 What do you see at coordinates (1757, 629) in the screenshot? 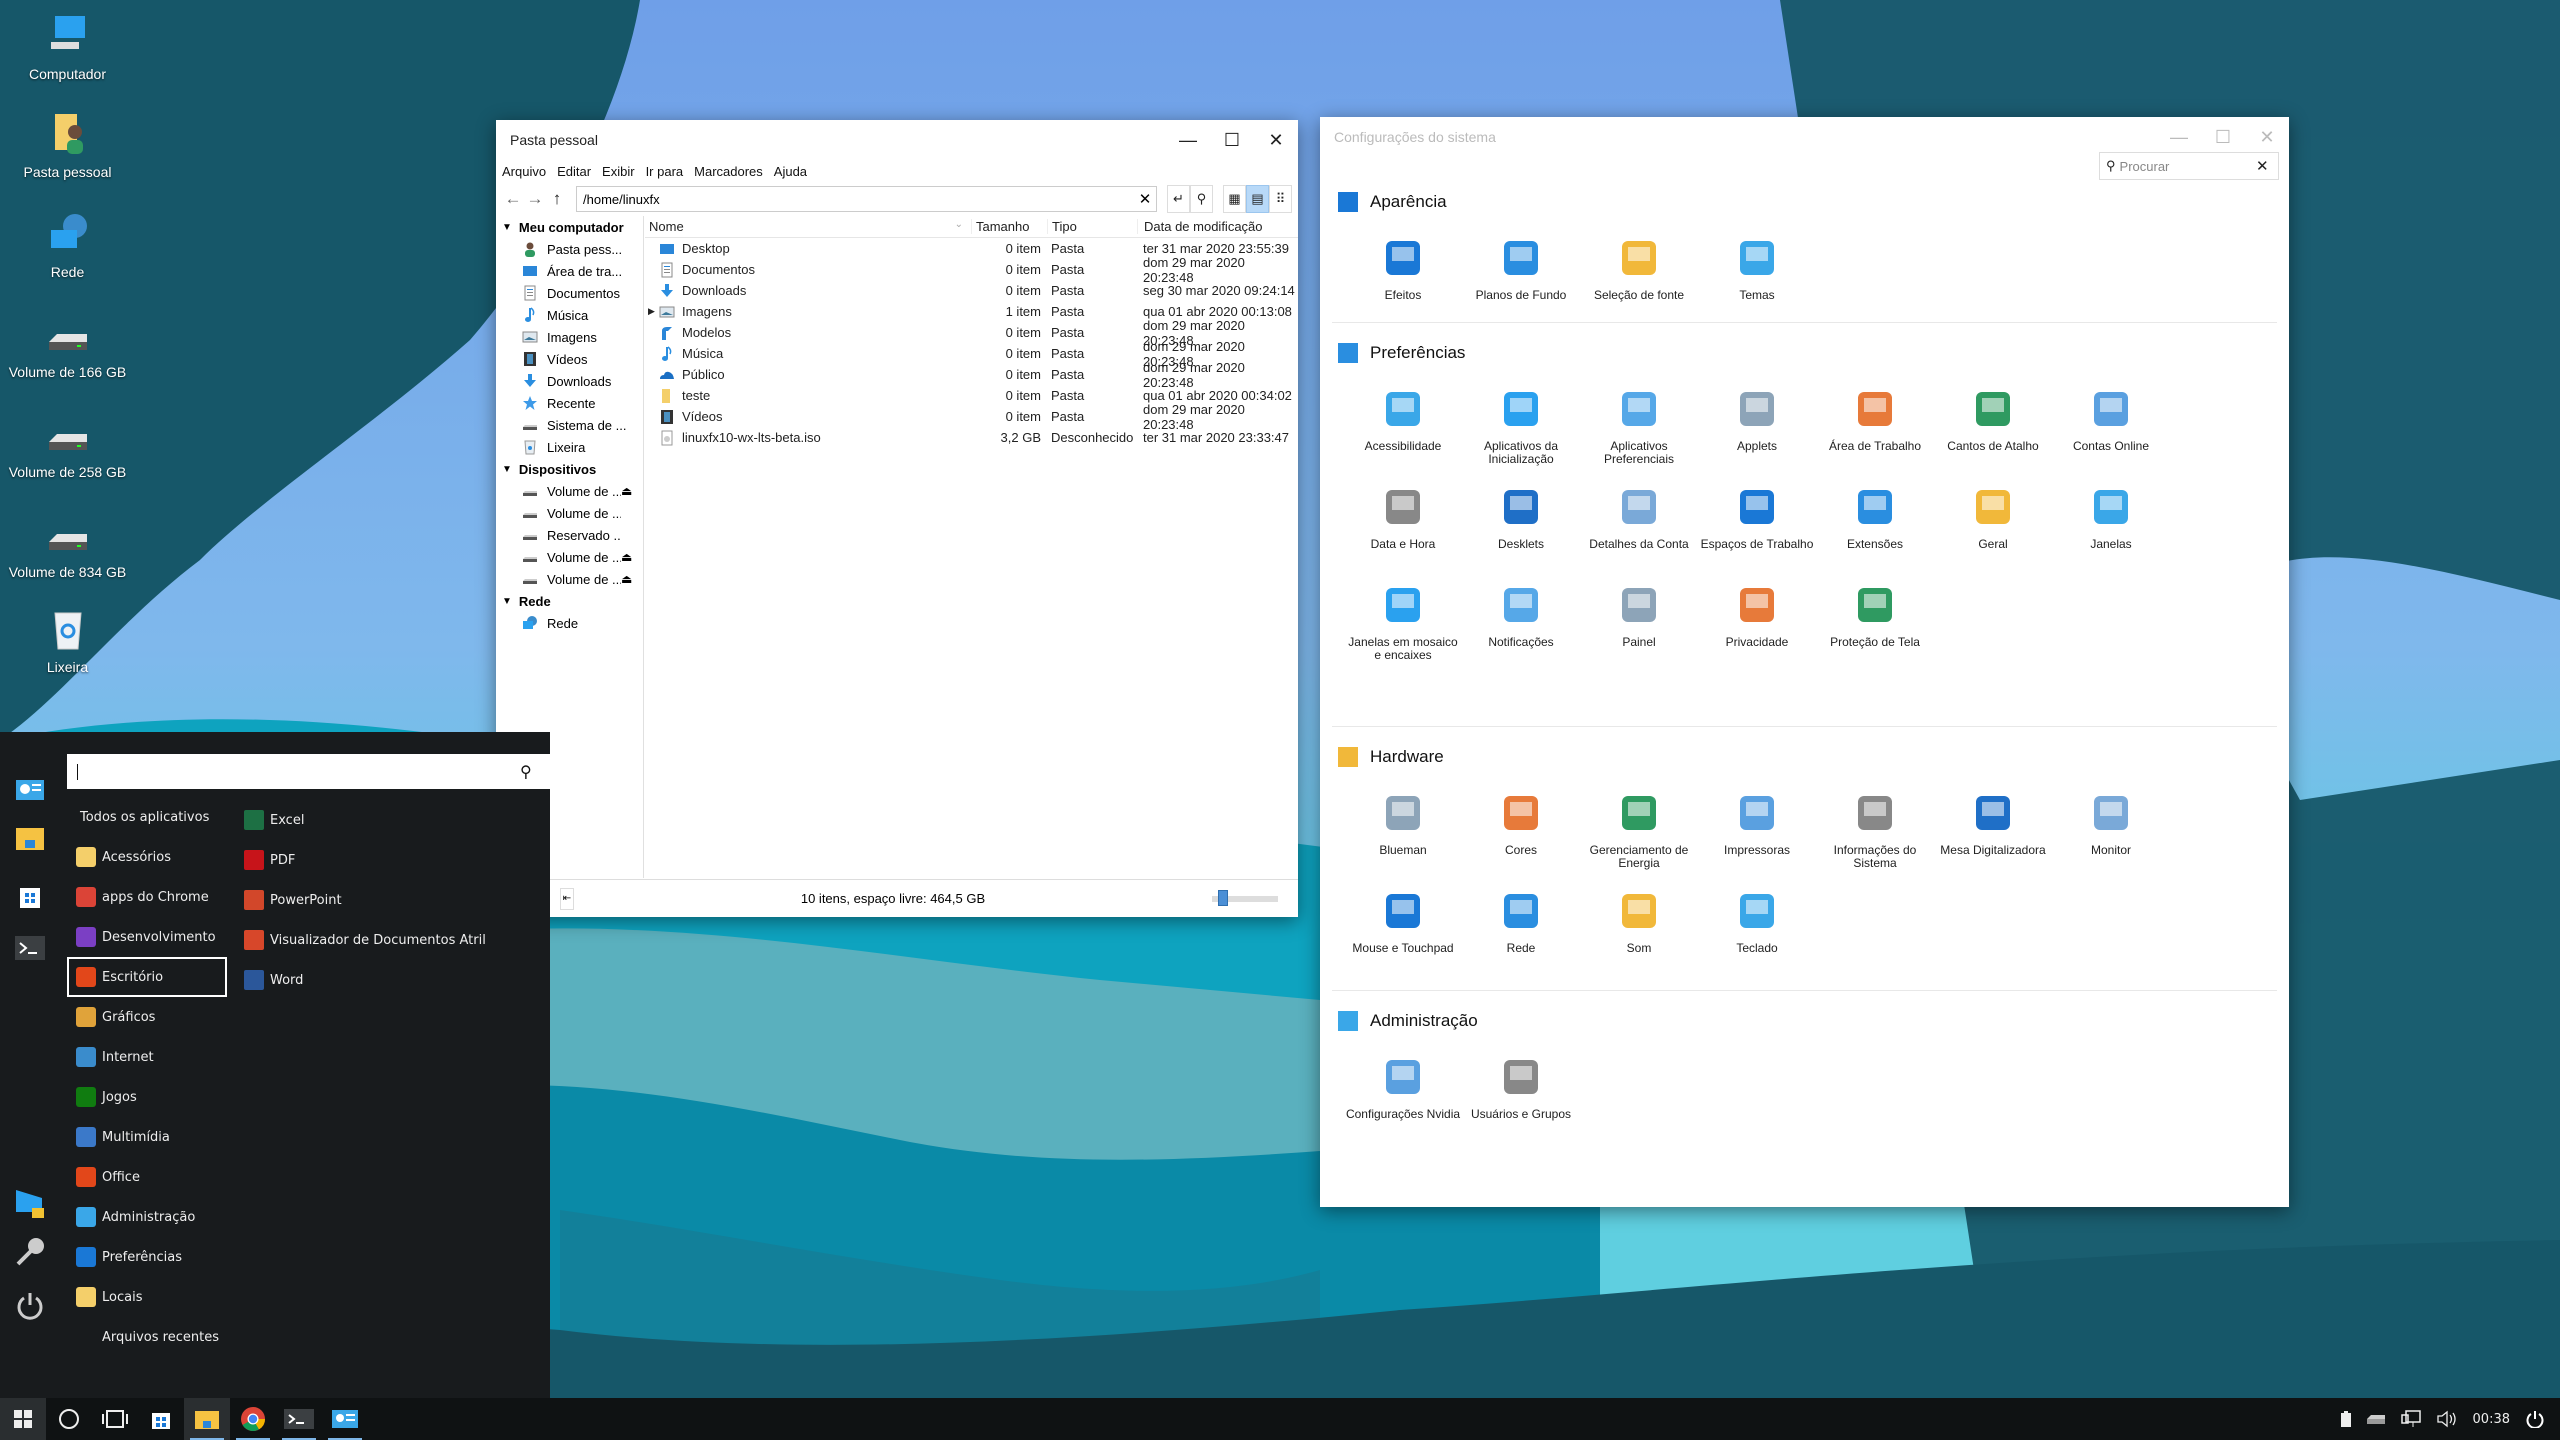
I see `settings-tile: Privacidade` at bounding box center [1757, 629].